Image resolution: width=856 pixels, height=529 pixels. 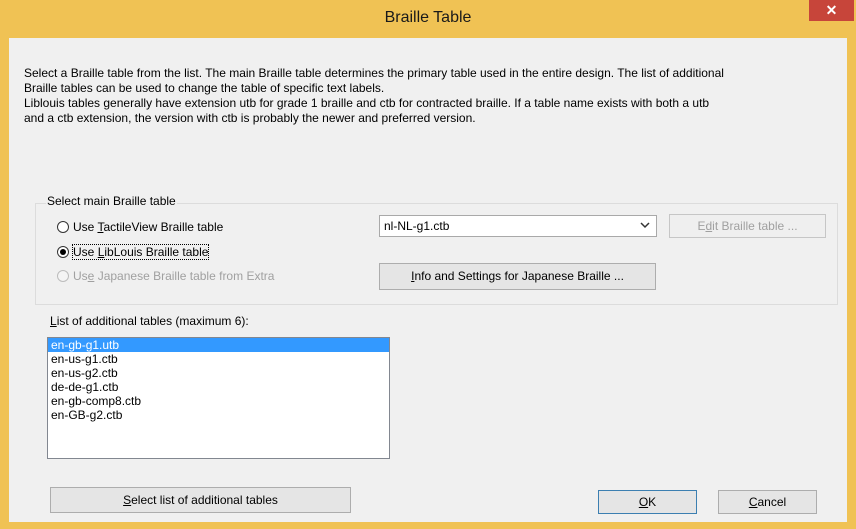 I want to click on radio-tactileview-label: Use TactileView Braille table, so click(x=148, y=227).